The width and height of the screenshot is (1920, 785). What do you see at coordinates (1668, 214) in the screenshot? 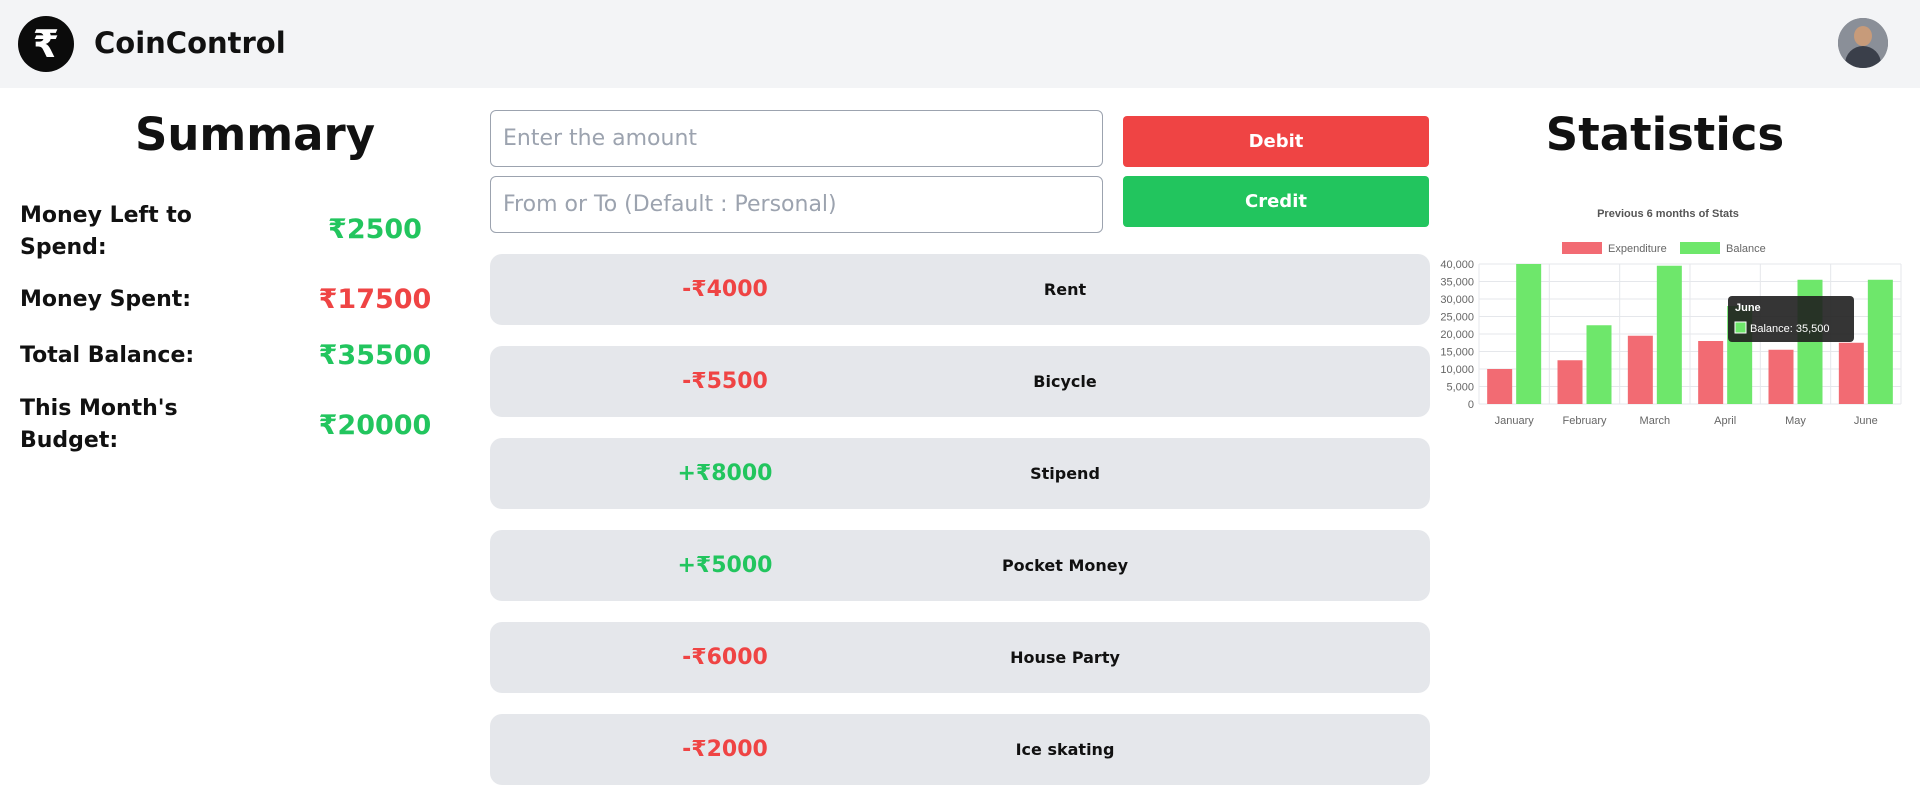
I see `chart-title: Previous 6 months of Stats` at bounding box center [1668, 214].